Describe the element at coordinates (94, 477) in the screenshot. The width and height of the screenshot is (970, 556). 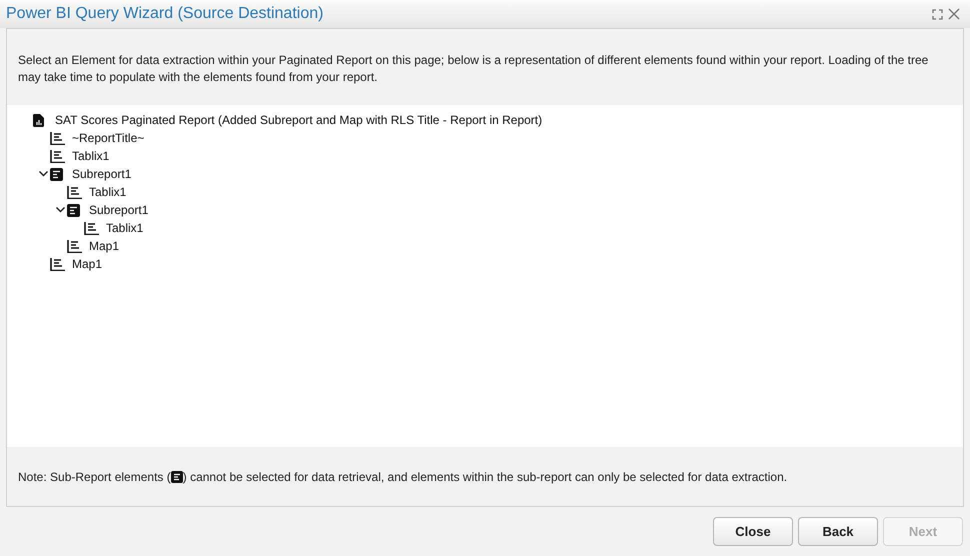
I see `note-text: Note: Sub-Report elements (` at that location.